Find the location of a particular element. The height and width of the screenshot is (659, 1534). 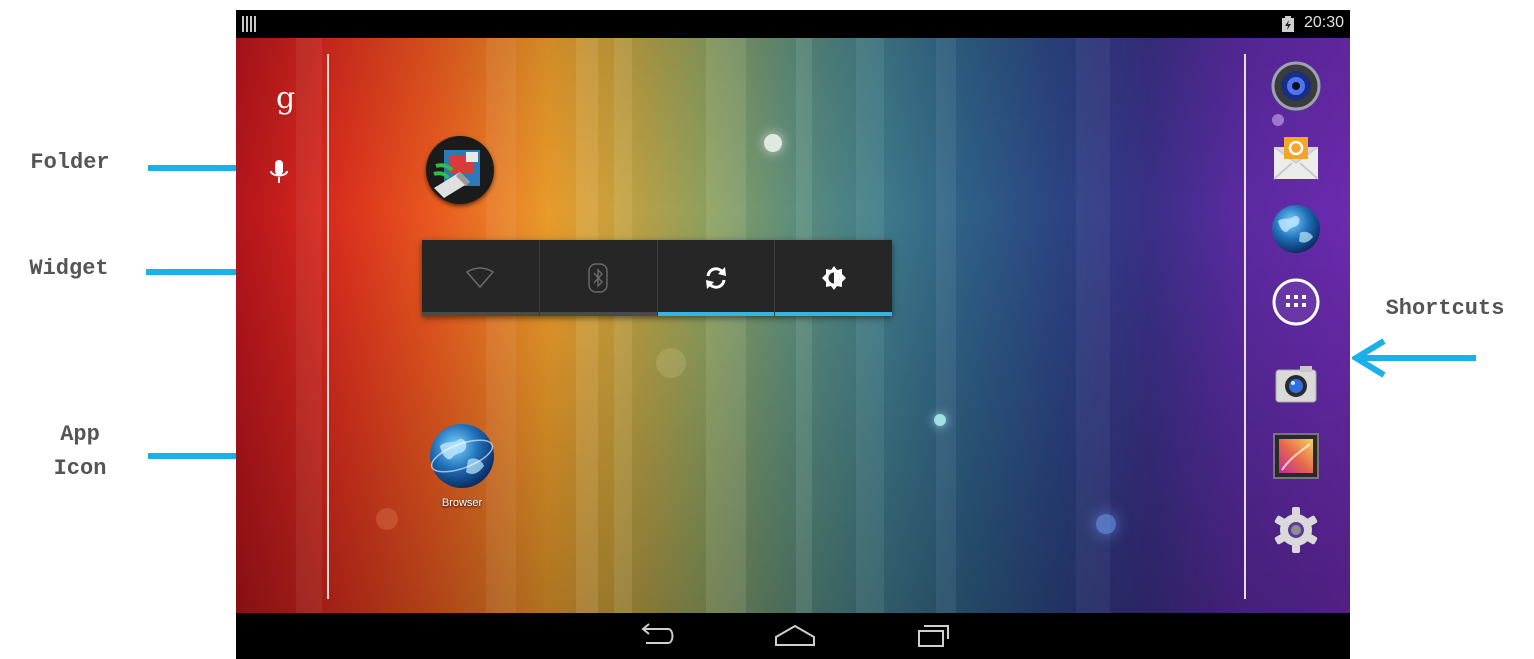

sync-icon is located at coordinates (715, 278).